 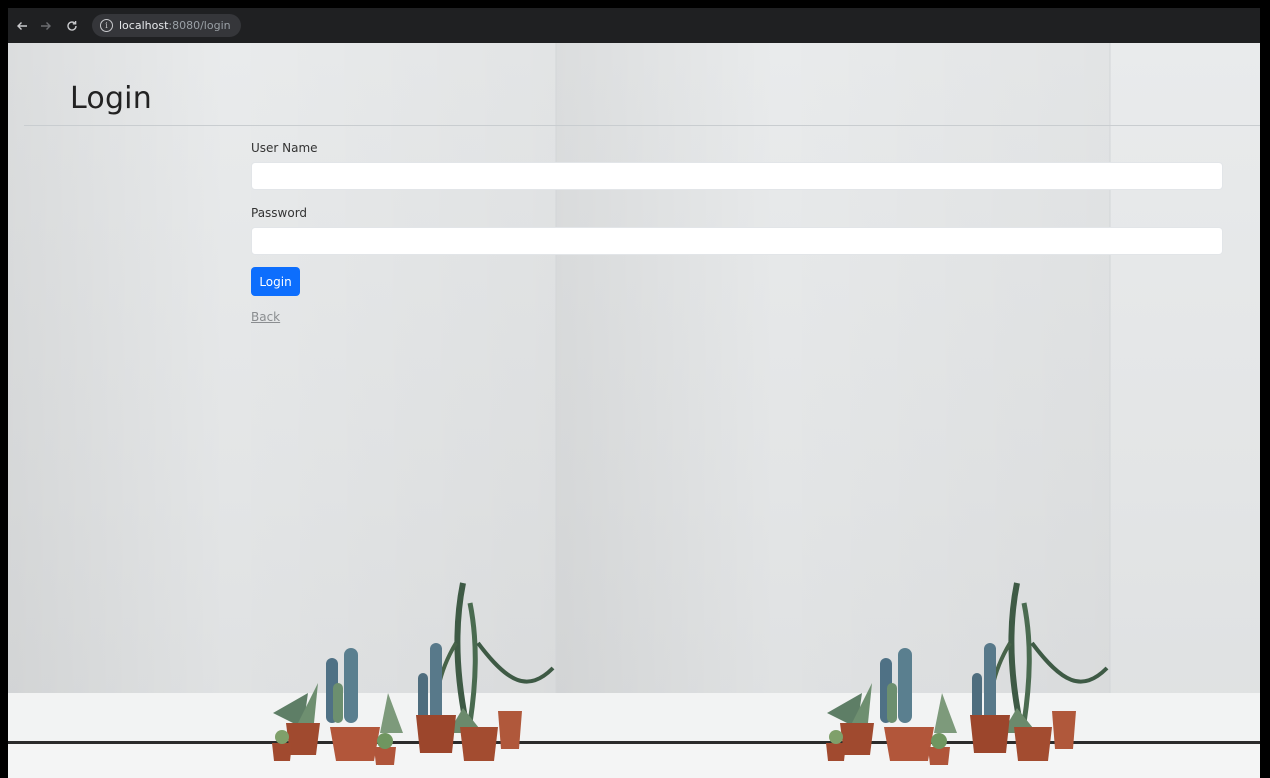 I want to click on forward-nav-button, so click(x=46, y=26).